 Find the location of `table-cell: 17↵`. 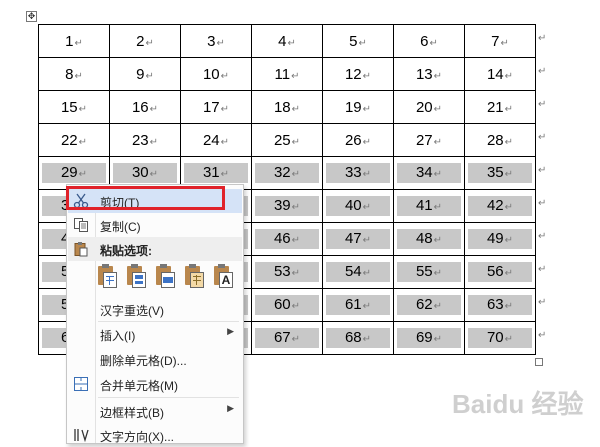

table-cell: 17↵ is located at coordinates (216, 107).